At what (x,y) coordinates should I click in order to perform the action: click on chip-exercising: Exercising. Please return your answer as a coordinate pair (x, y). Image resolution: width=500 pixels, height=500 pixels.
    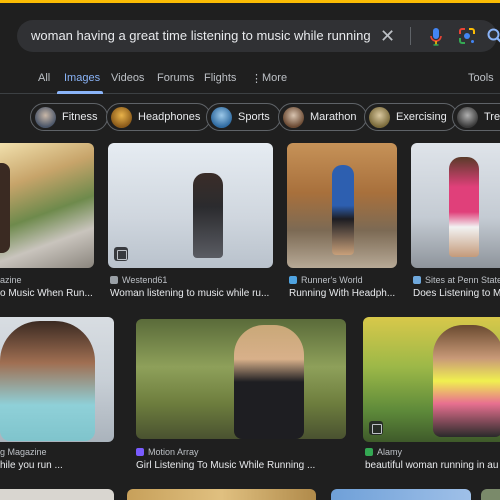
    Looking at the image, I should click on (411, 117).